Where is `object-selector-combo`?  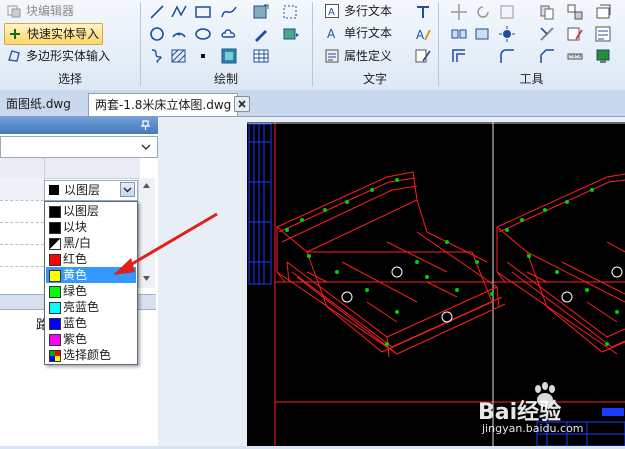
object-selector-combo is located at coordinates (79, 147).